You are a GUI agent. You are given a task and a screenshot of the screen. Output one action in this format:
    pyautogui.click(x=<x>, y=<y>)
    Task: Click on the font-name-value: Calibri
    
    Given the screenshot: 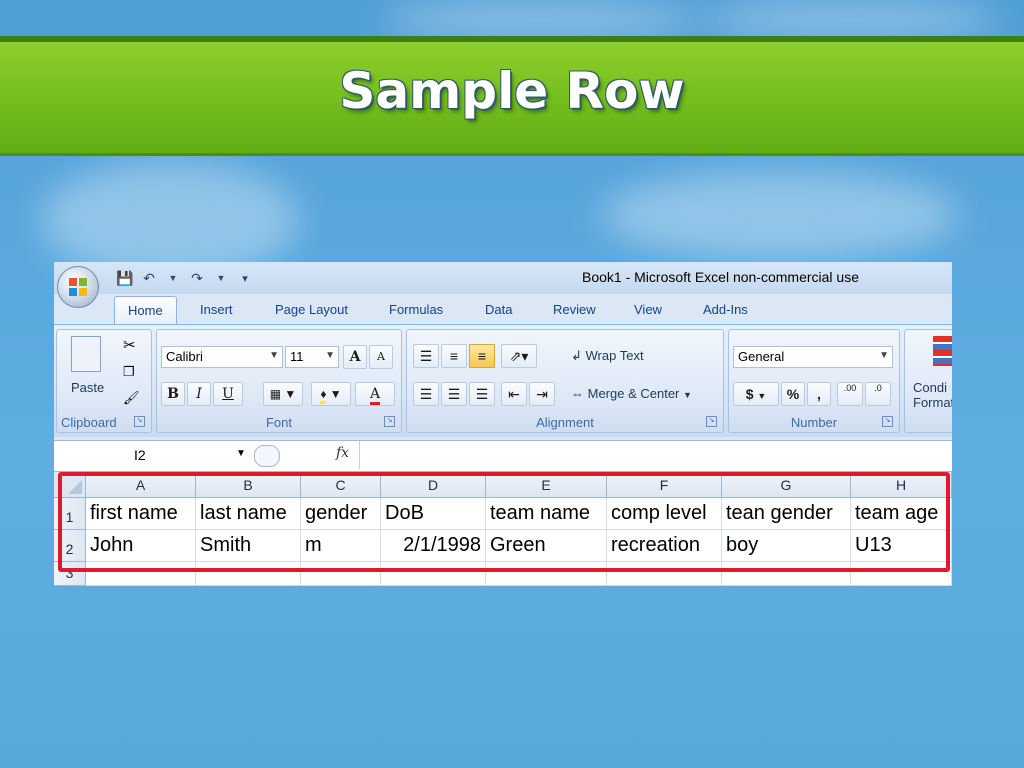 What is the action you would take?
    pyautogui.click(x=184, y=356)
    